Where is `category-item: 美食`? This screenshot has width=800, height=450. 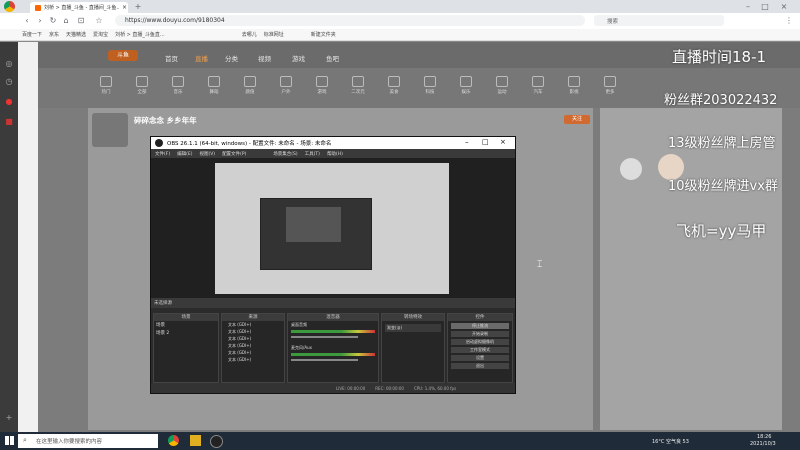
category-item: 美食 is located at coordinates (394, 85).